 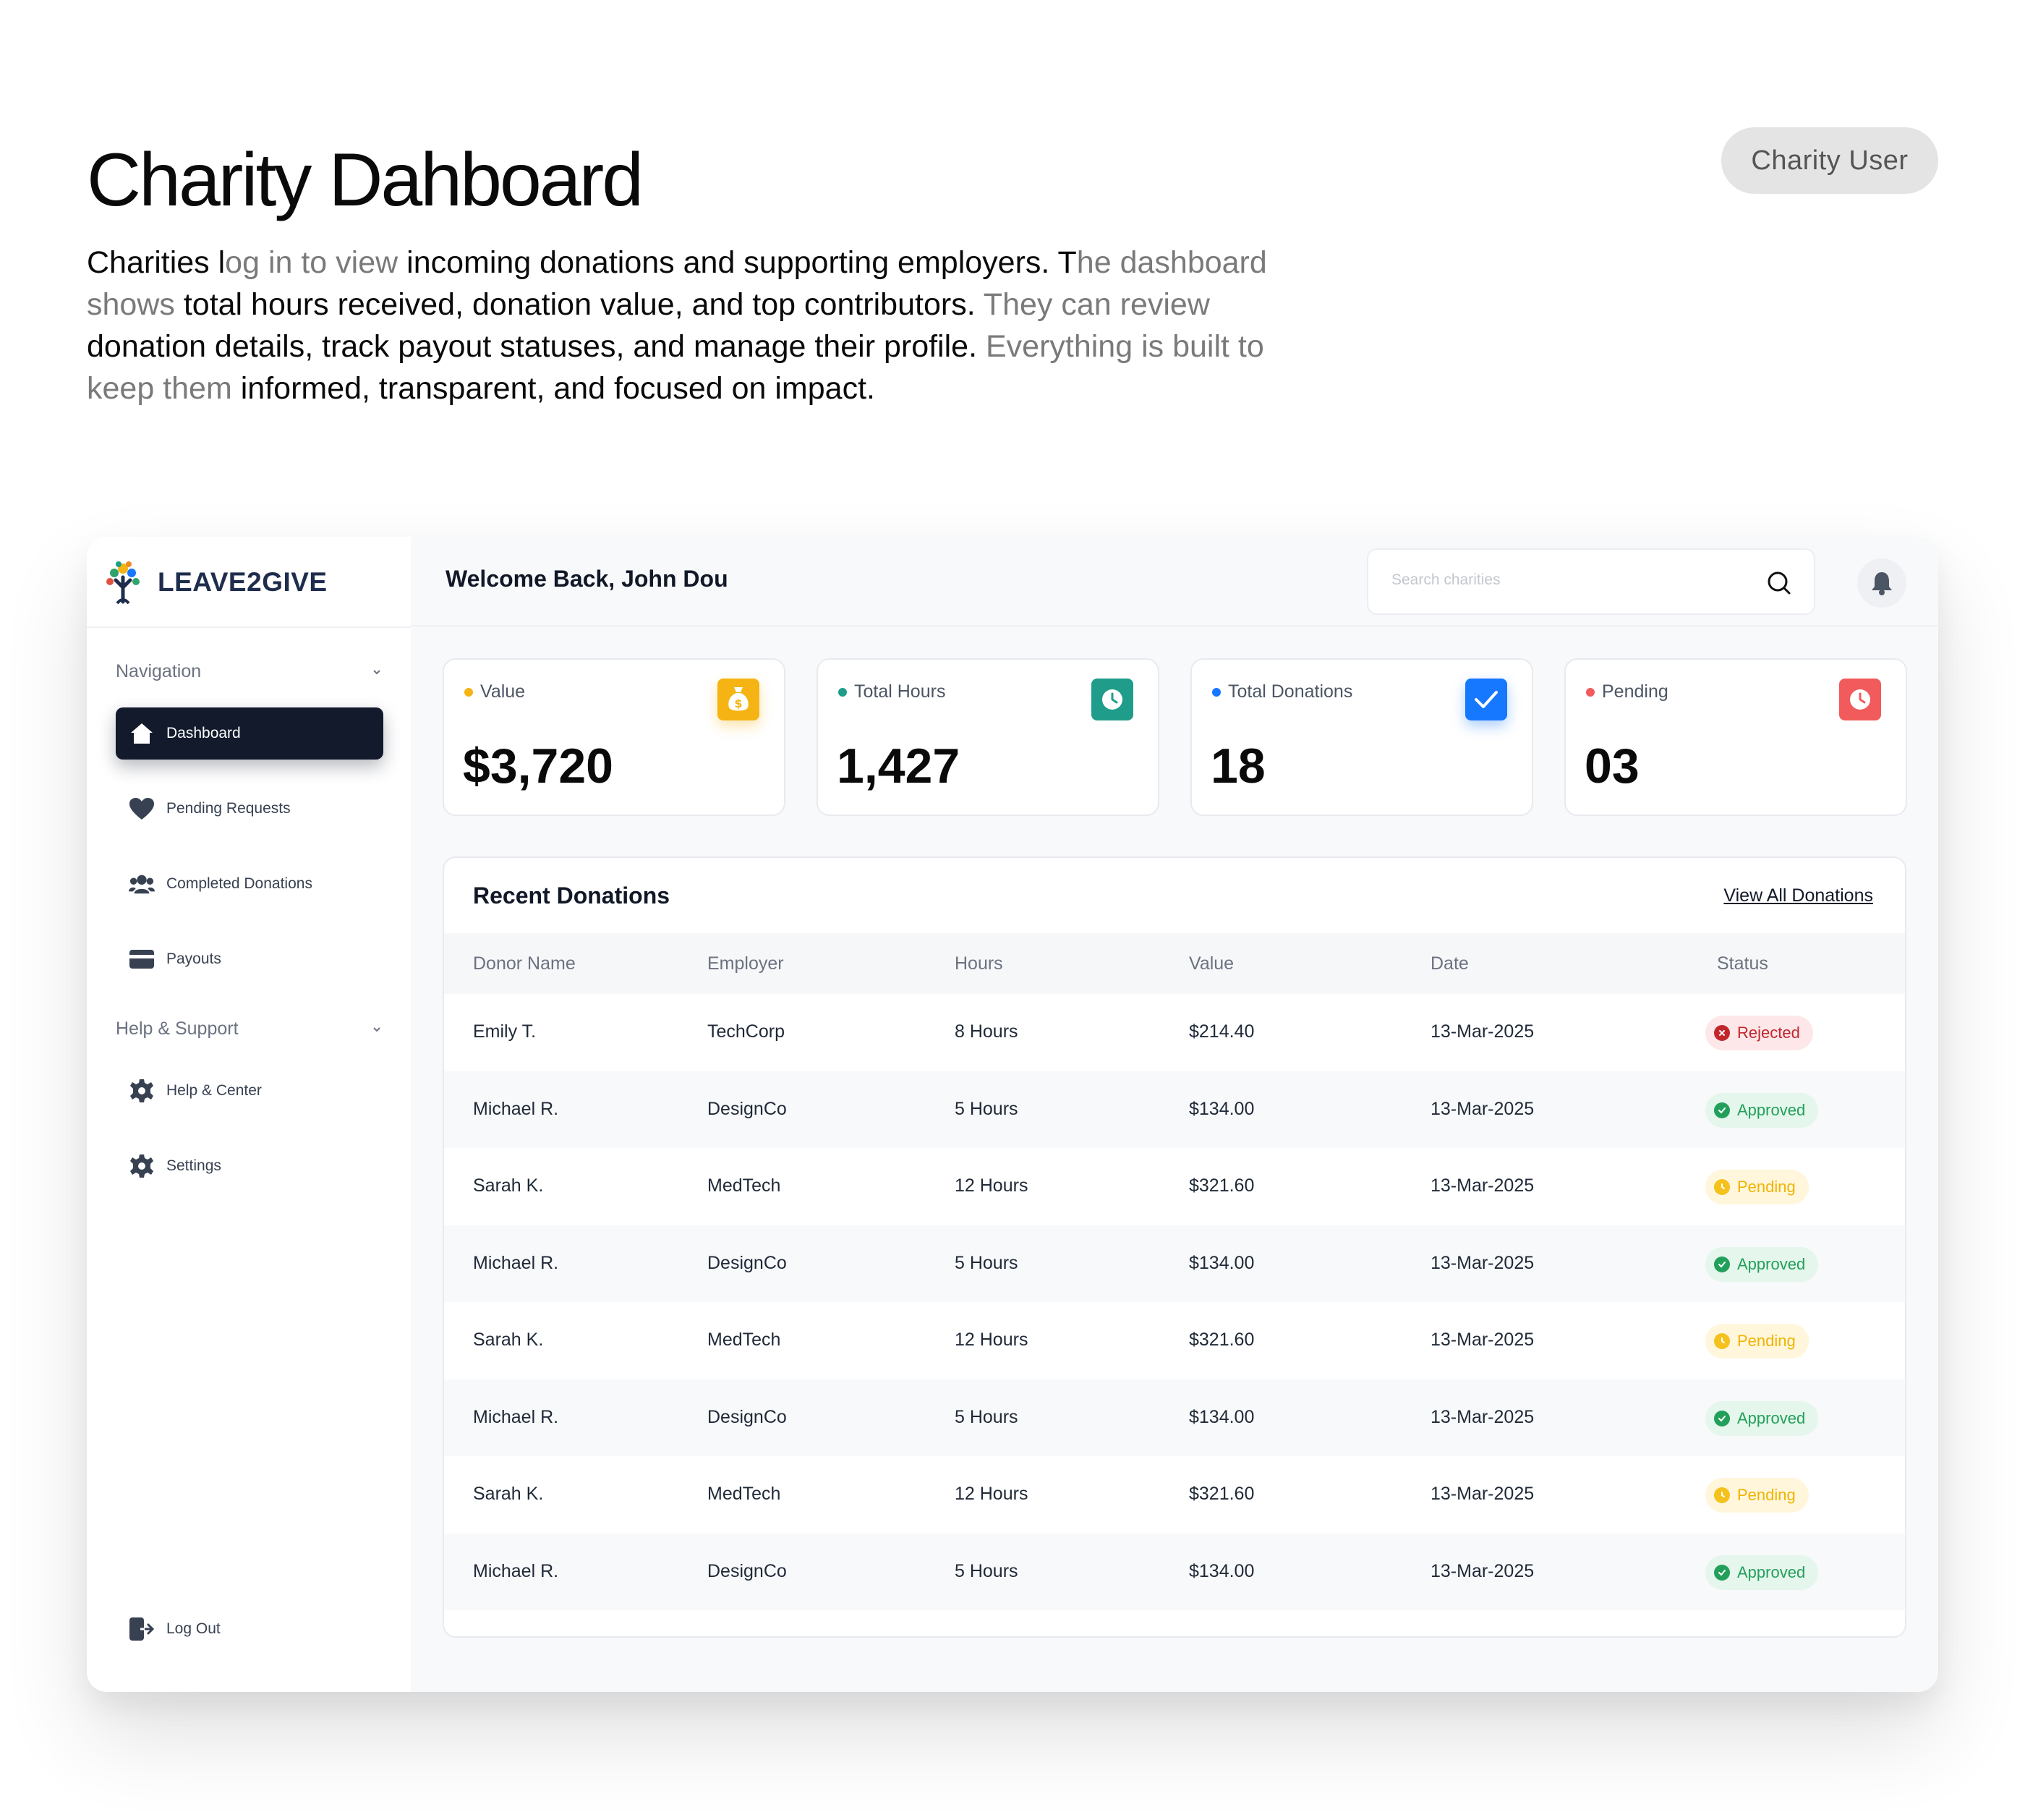 I want to click on stat-label-text: Total Hours, so click(x=900, y=691).